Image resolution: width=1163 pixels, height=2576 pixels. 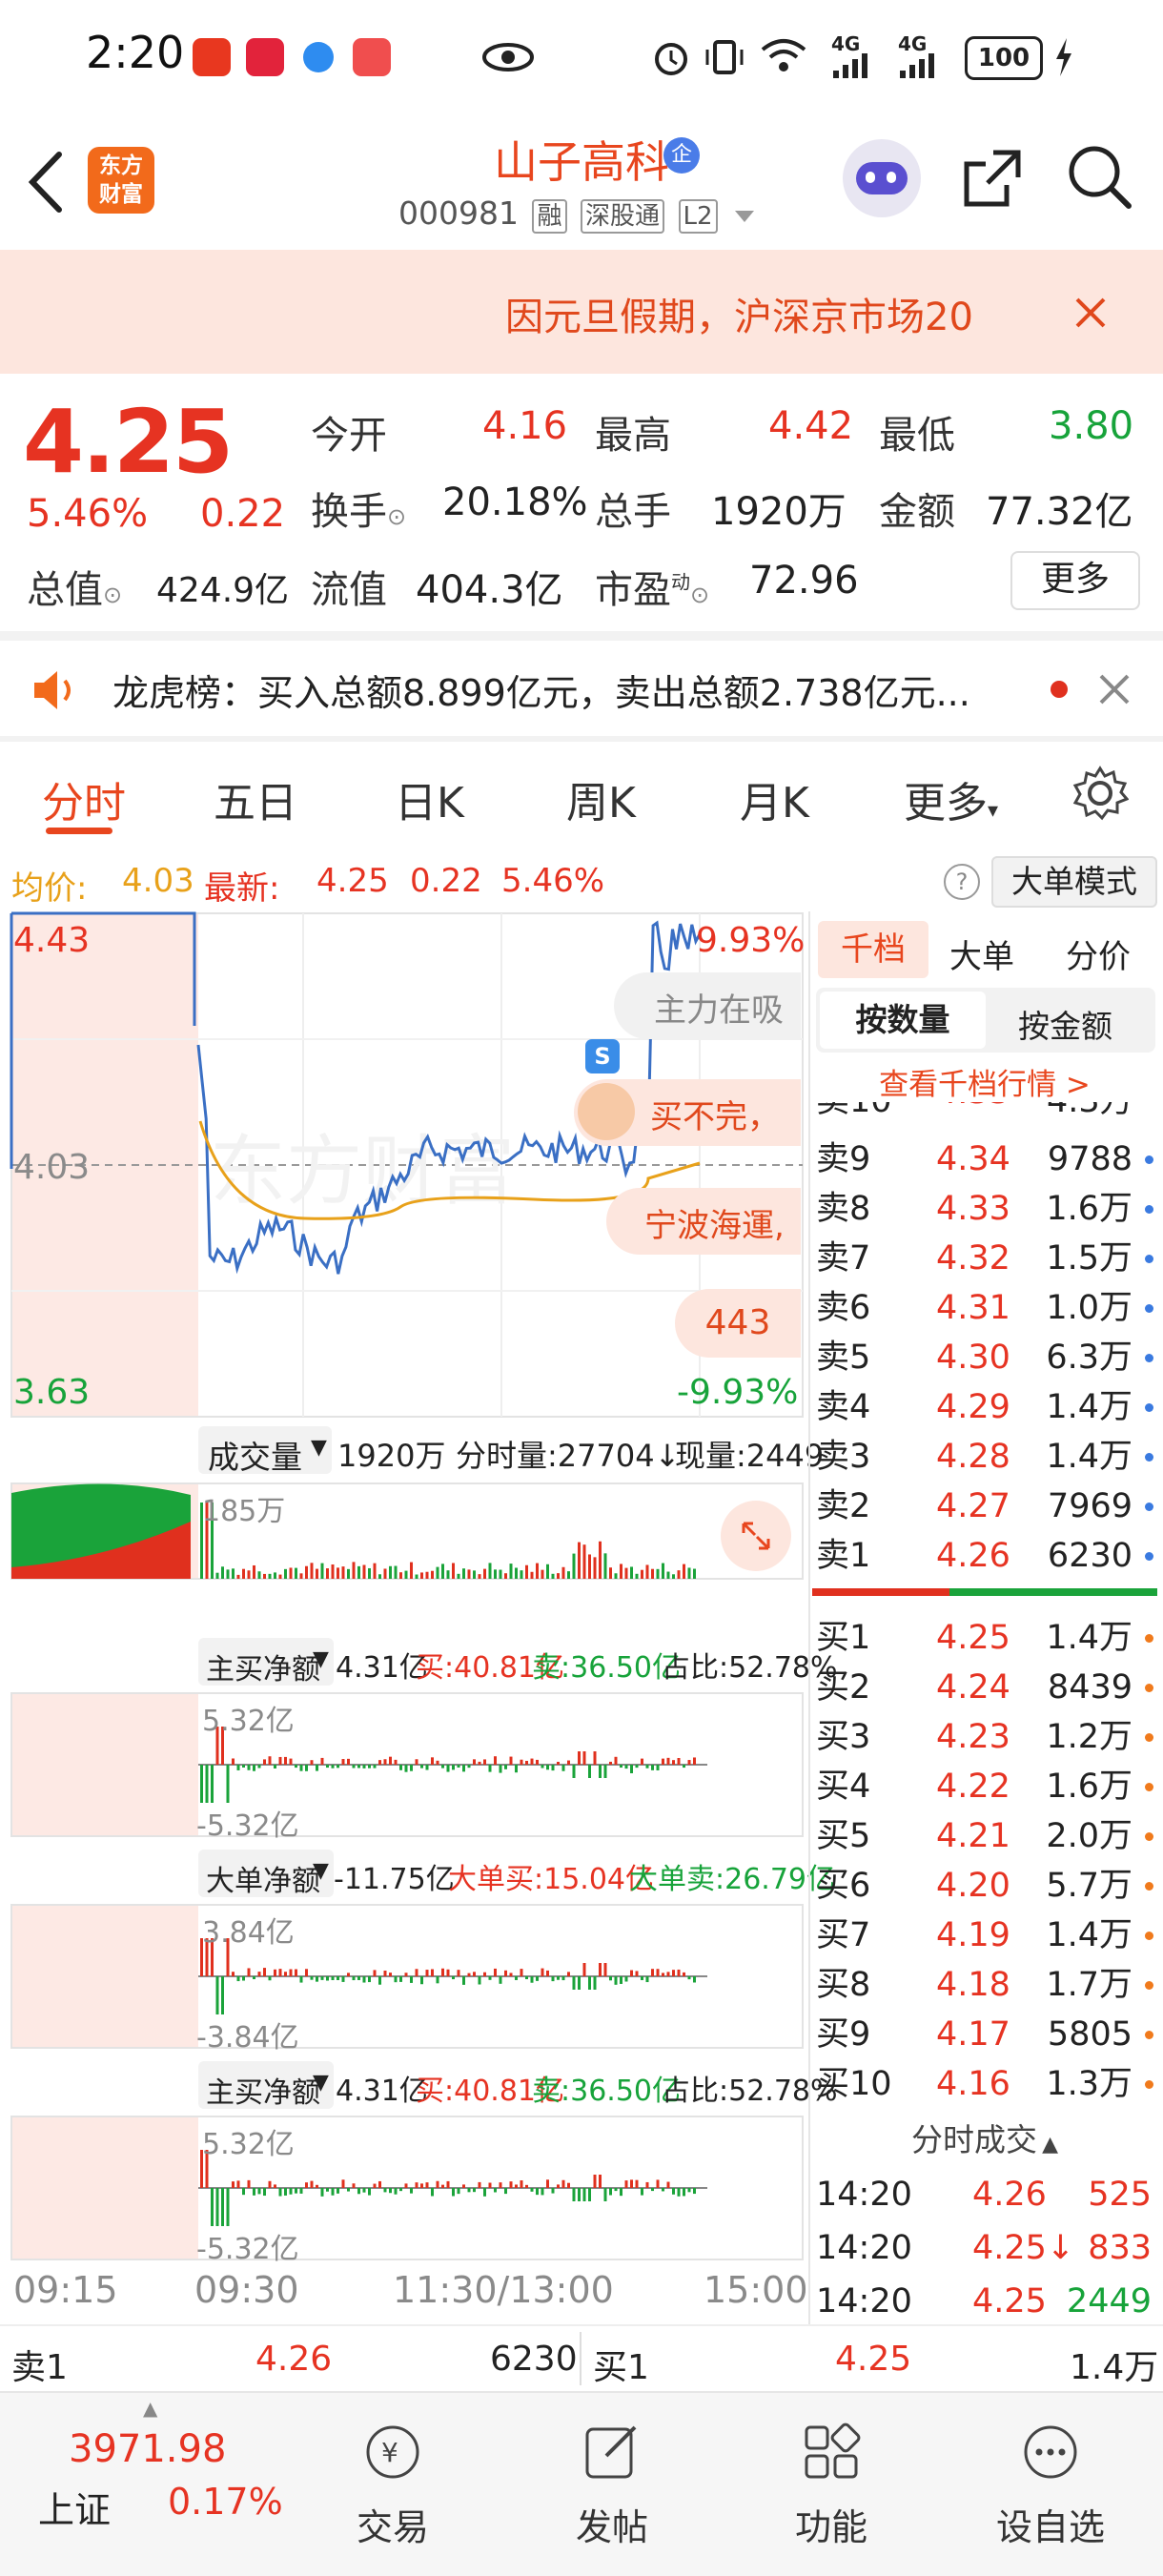 What do you see at coordinates (1053, 1592) in the screenshot?
I see `bid-ask-ratio-green` at bounding box center [1053, 1592].